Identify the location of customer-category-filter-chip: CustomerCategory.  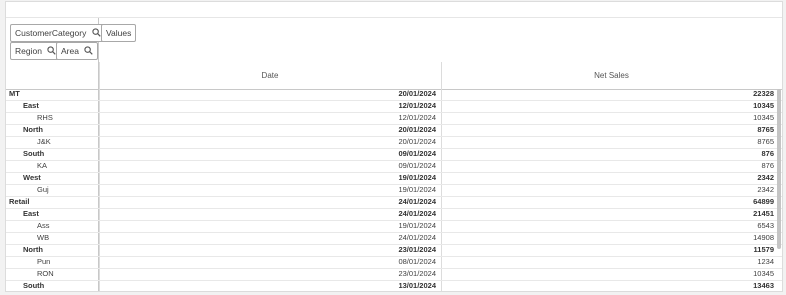
(58, 33).